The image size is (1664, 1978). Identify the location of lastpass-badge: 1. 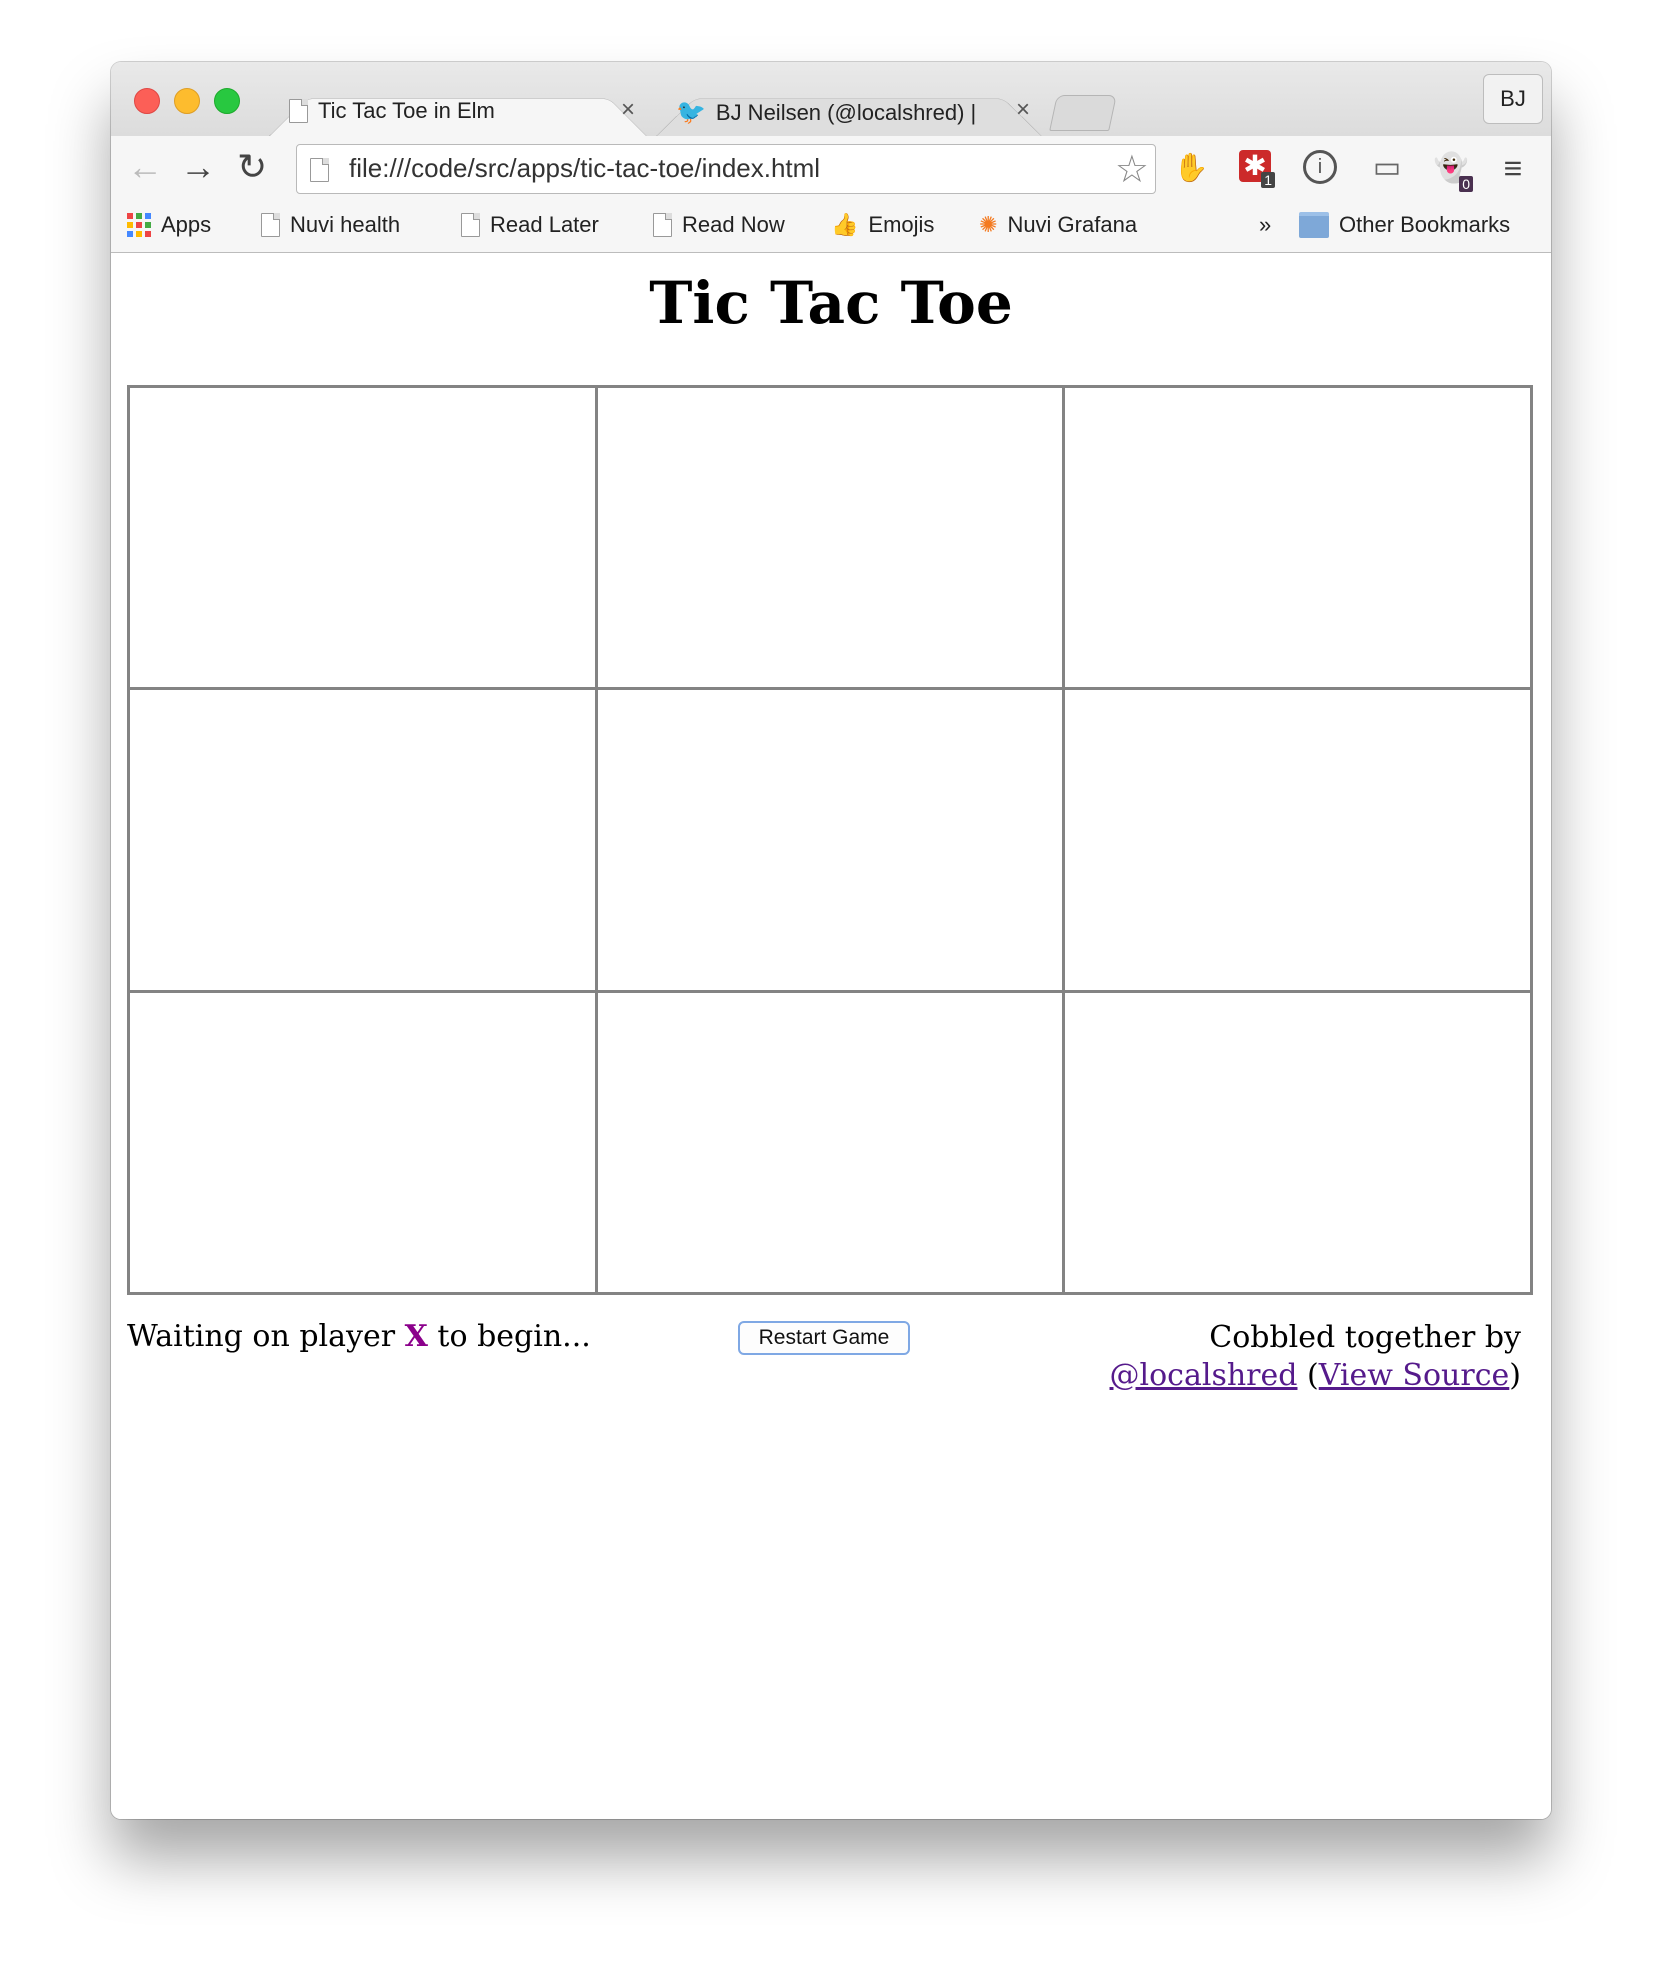
(1268, 180).